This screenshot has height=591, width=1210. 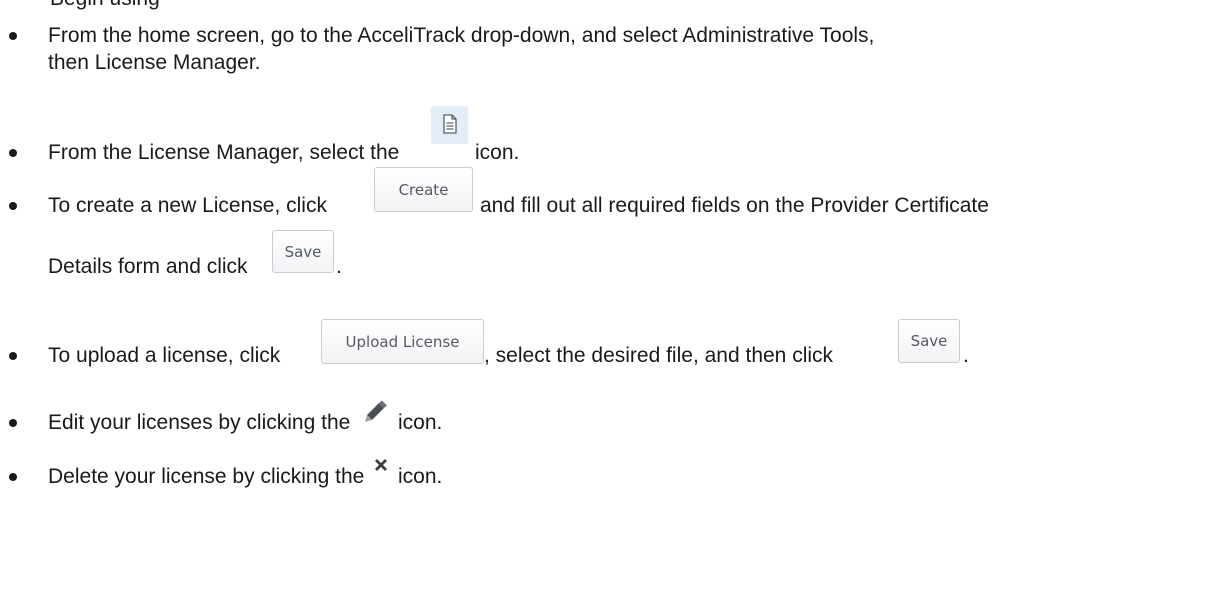 I want to click on clipped-heading-fragment: Begin using, so click(x=105, y=5).